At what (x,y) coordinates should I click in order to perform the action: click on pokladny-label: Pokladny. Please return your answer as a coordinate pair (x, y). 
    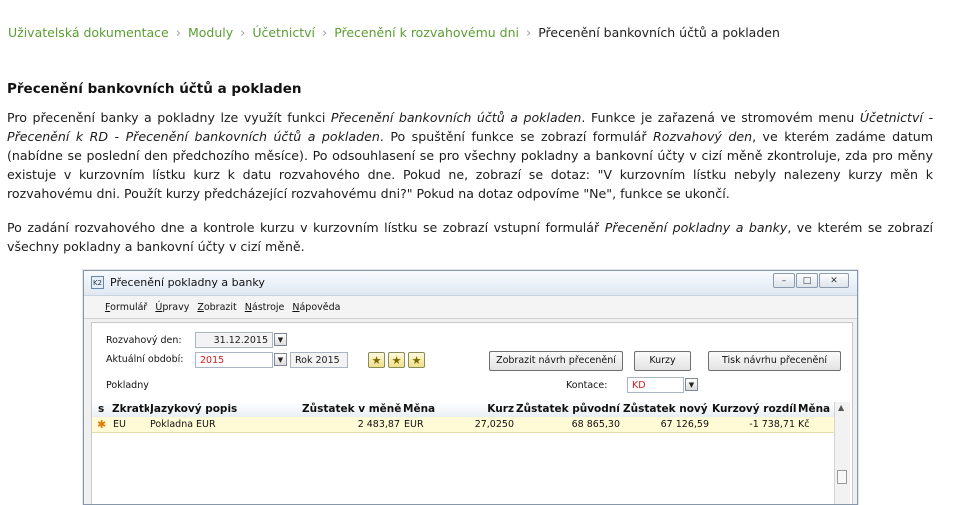
    Looking at the image, I should click on (127, 385).